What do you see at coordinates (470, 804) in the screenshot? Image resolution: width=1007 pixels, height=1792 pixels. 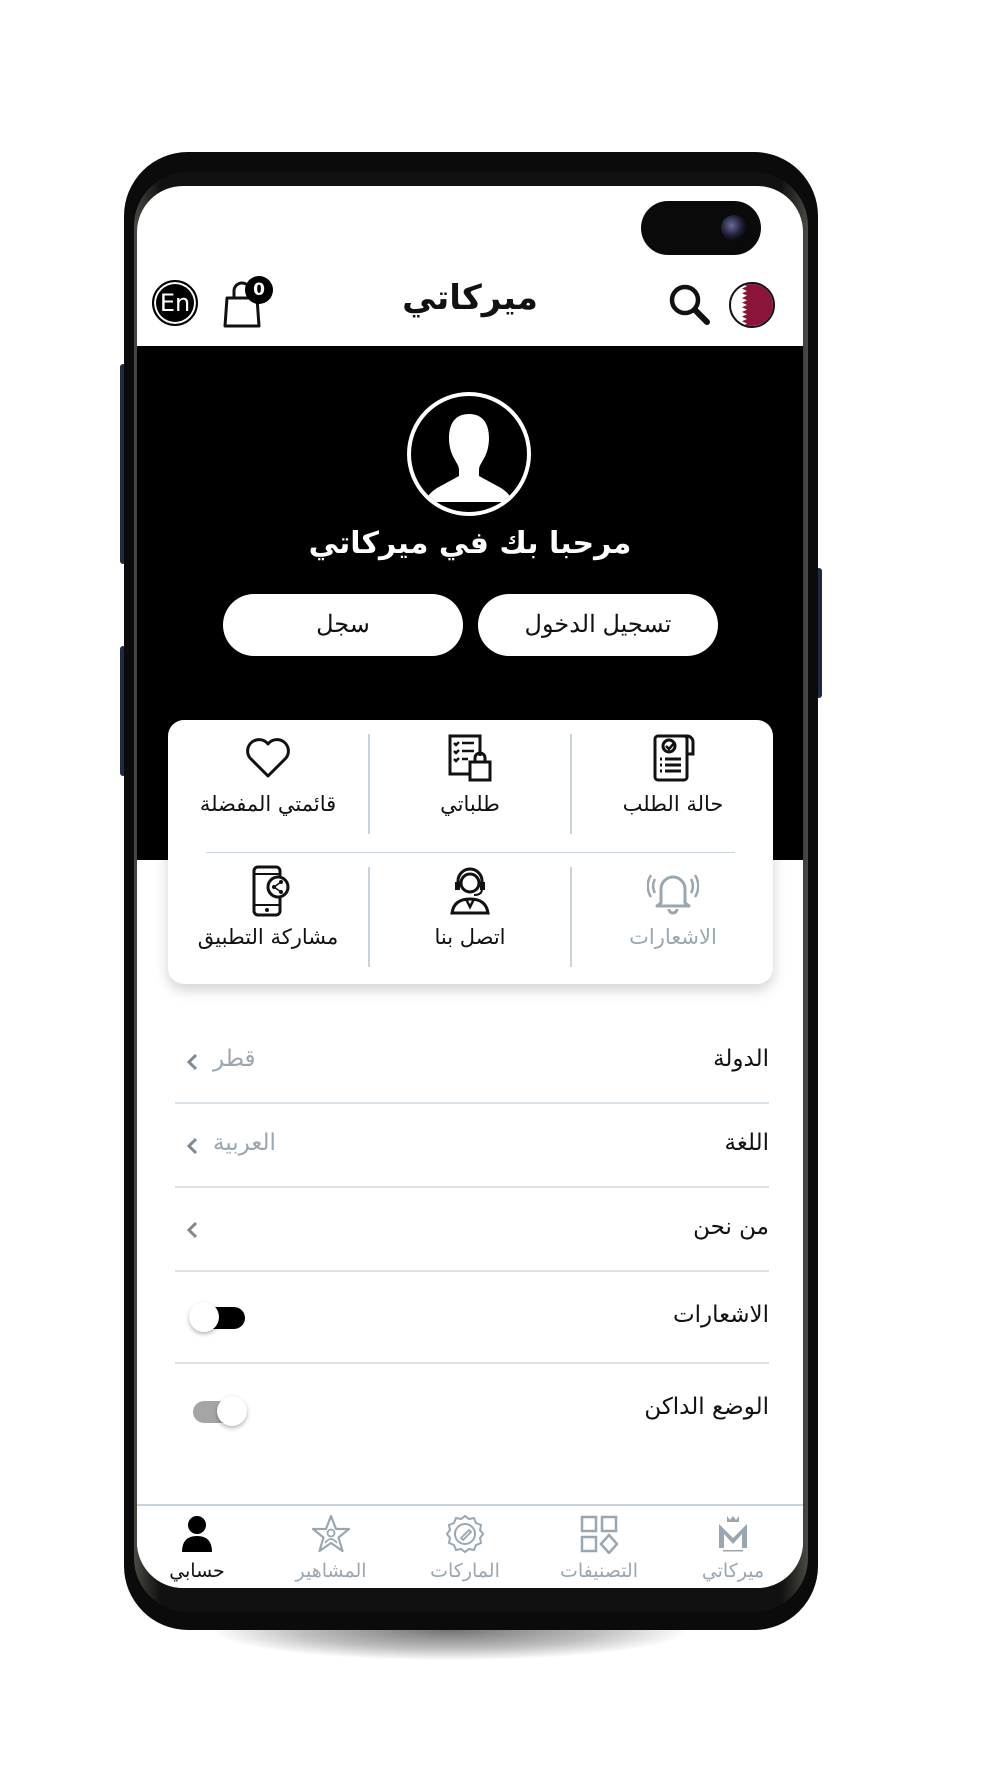 I see `quick-action-label: طلباتي` at bounding box center [470, 804].